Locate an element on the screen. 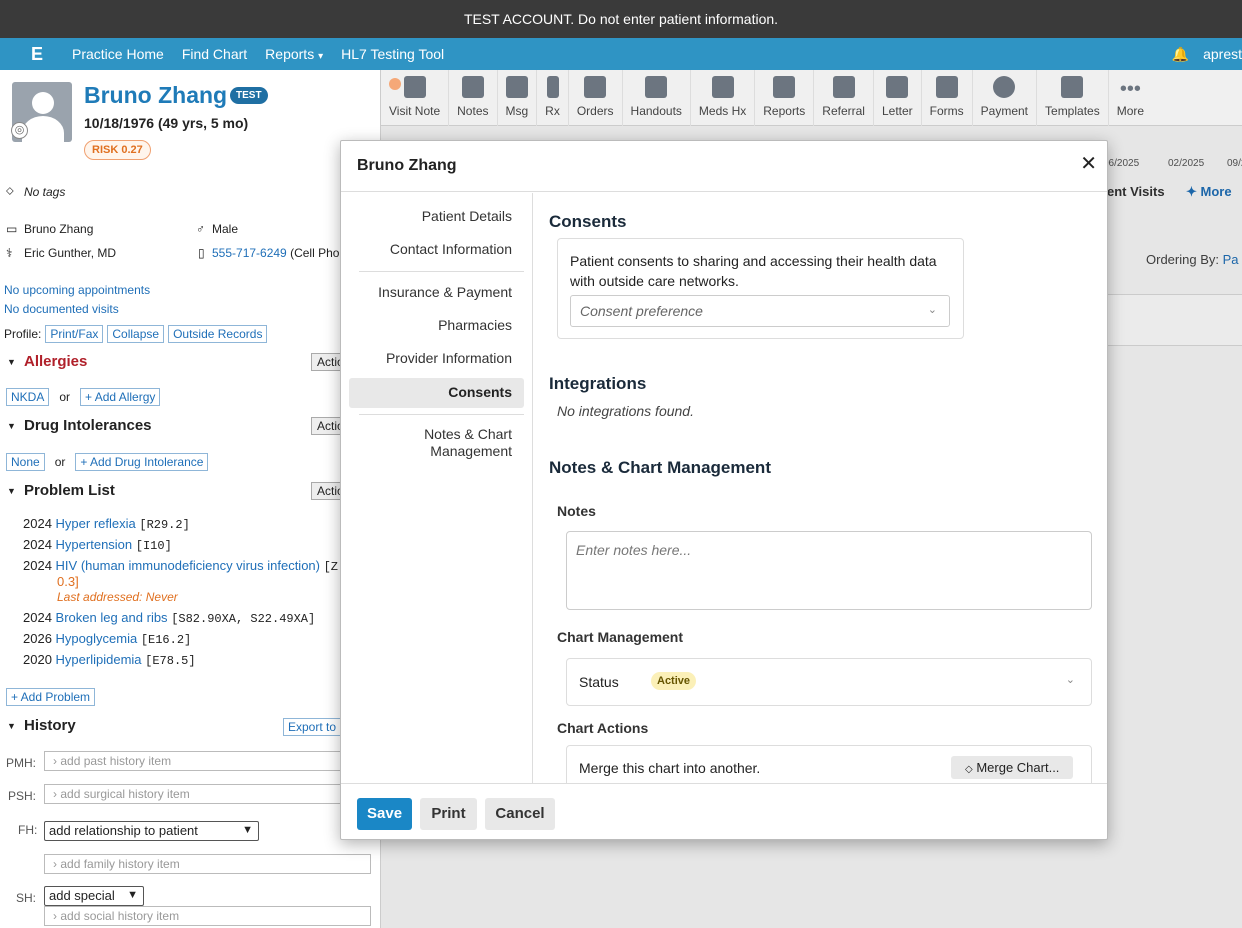 This screenshot has height=928, width=1242. problem-link: Hypertension is located at coordinates (94, 544).